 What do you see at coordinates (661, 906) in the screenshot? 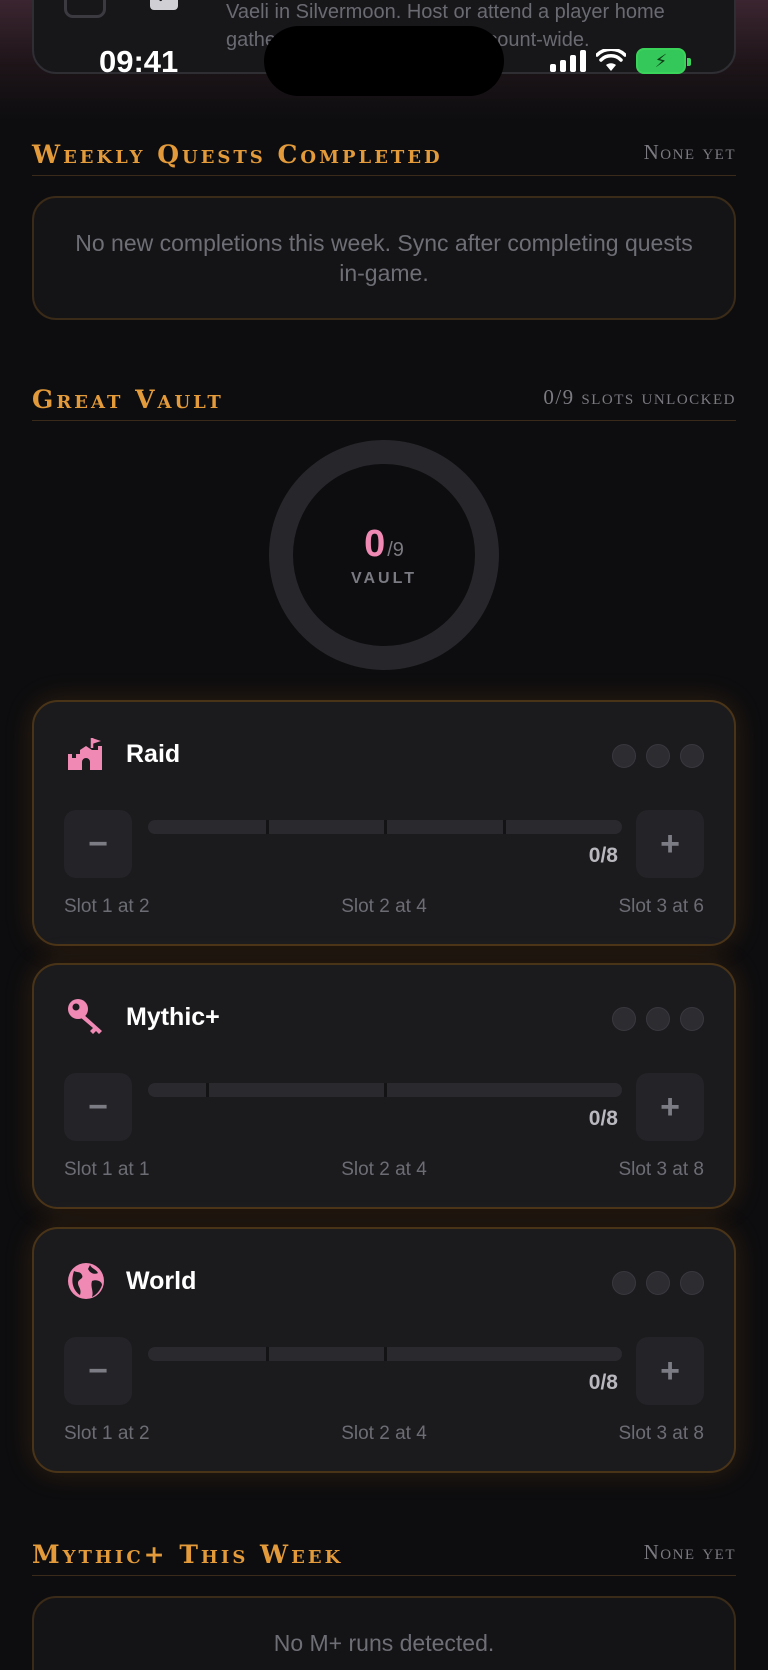
I see `slot-3-label: Slot 3 at 6` at bounding box center [661, 906].